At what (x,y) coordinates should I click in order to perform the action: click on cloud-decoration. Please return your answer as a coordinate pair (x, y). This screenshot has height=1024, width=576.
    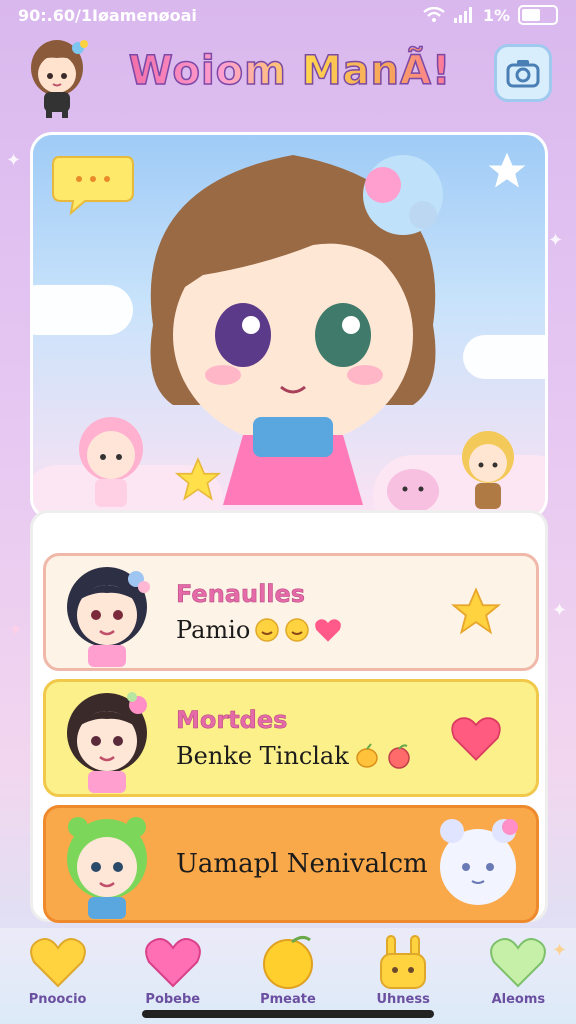
    Looking at the image, I should click on (504, 357).